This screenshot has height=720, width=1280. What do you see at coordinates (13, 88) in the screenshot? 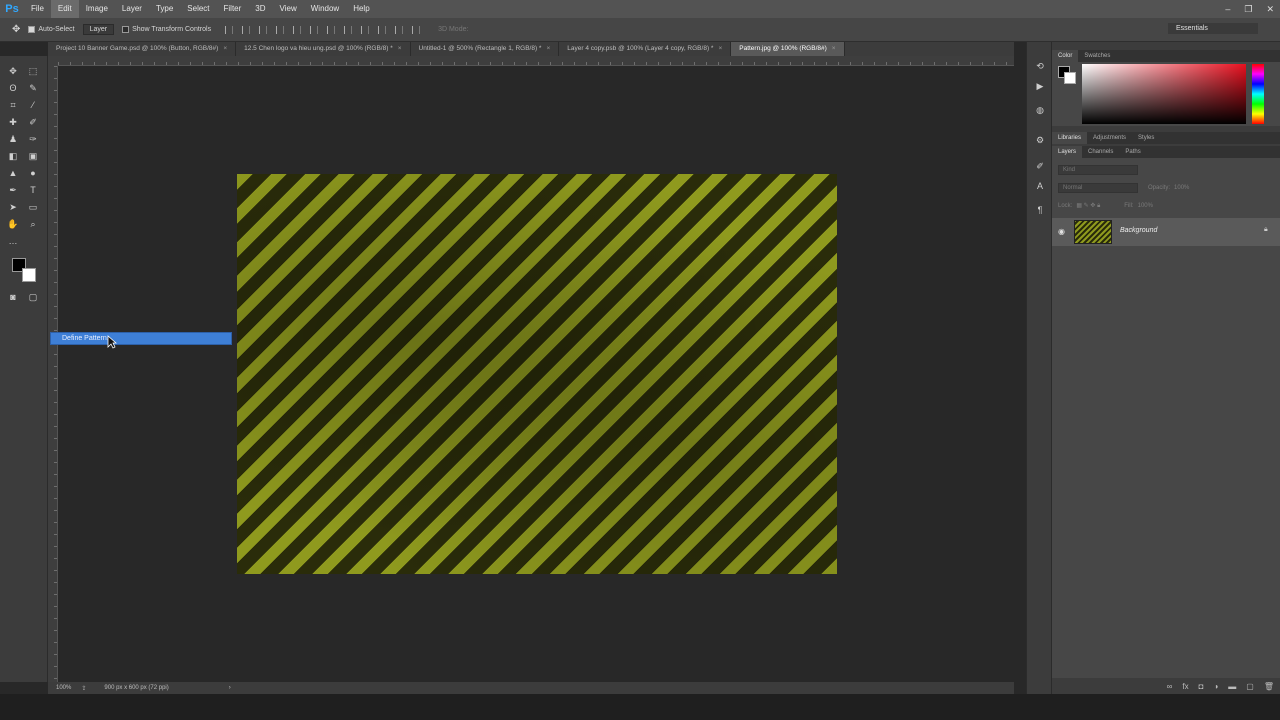
I see `lasso-tool-icon: ʘ` at bounding box center [13, 88].